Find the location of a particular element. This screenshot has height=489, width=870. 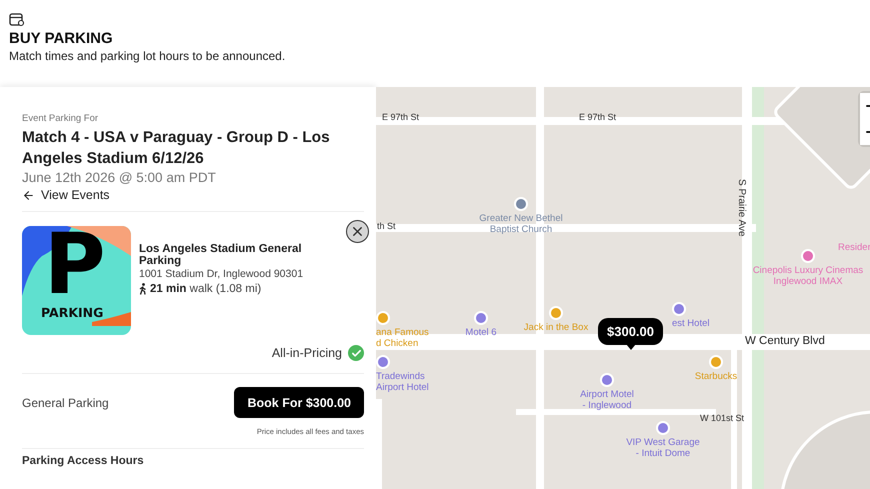

map-place-label: Motel 6 is located at coordinates (481, 332).